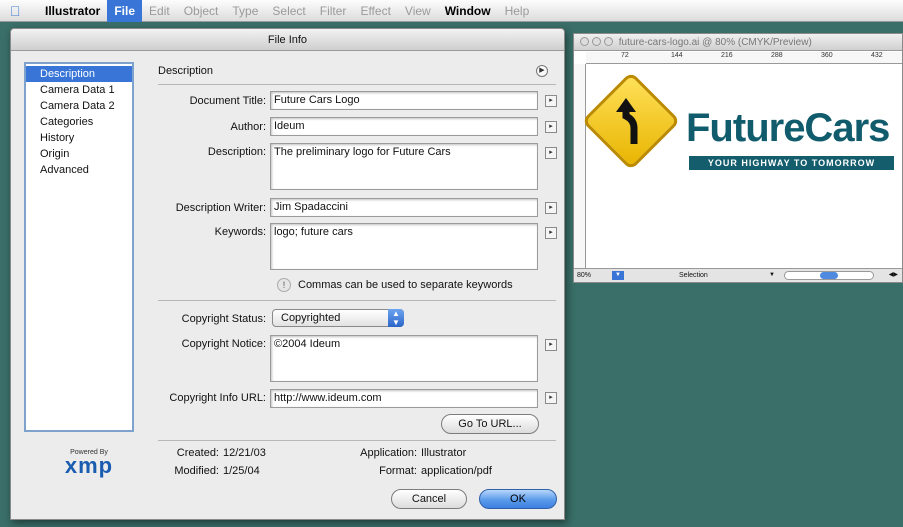  What do you see at coordinates (79, 106) in the screenshot?
I see `sidebar-item-camera-data-2: Camera Data 2` at bounding box center [79, 106].